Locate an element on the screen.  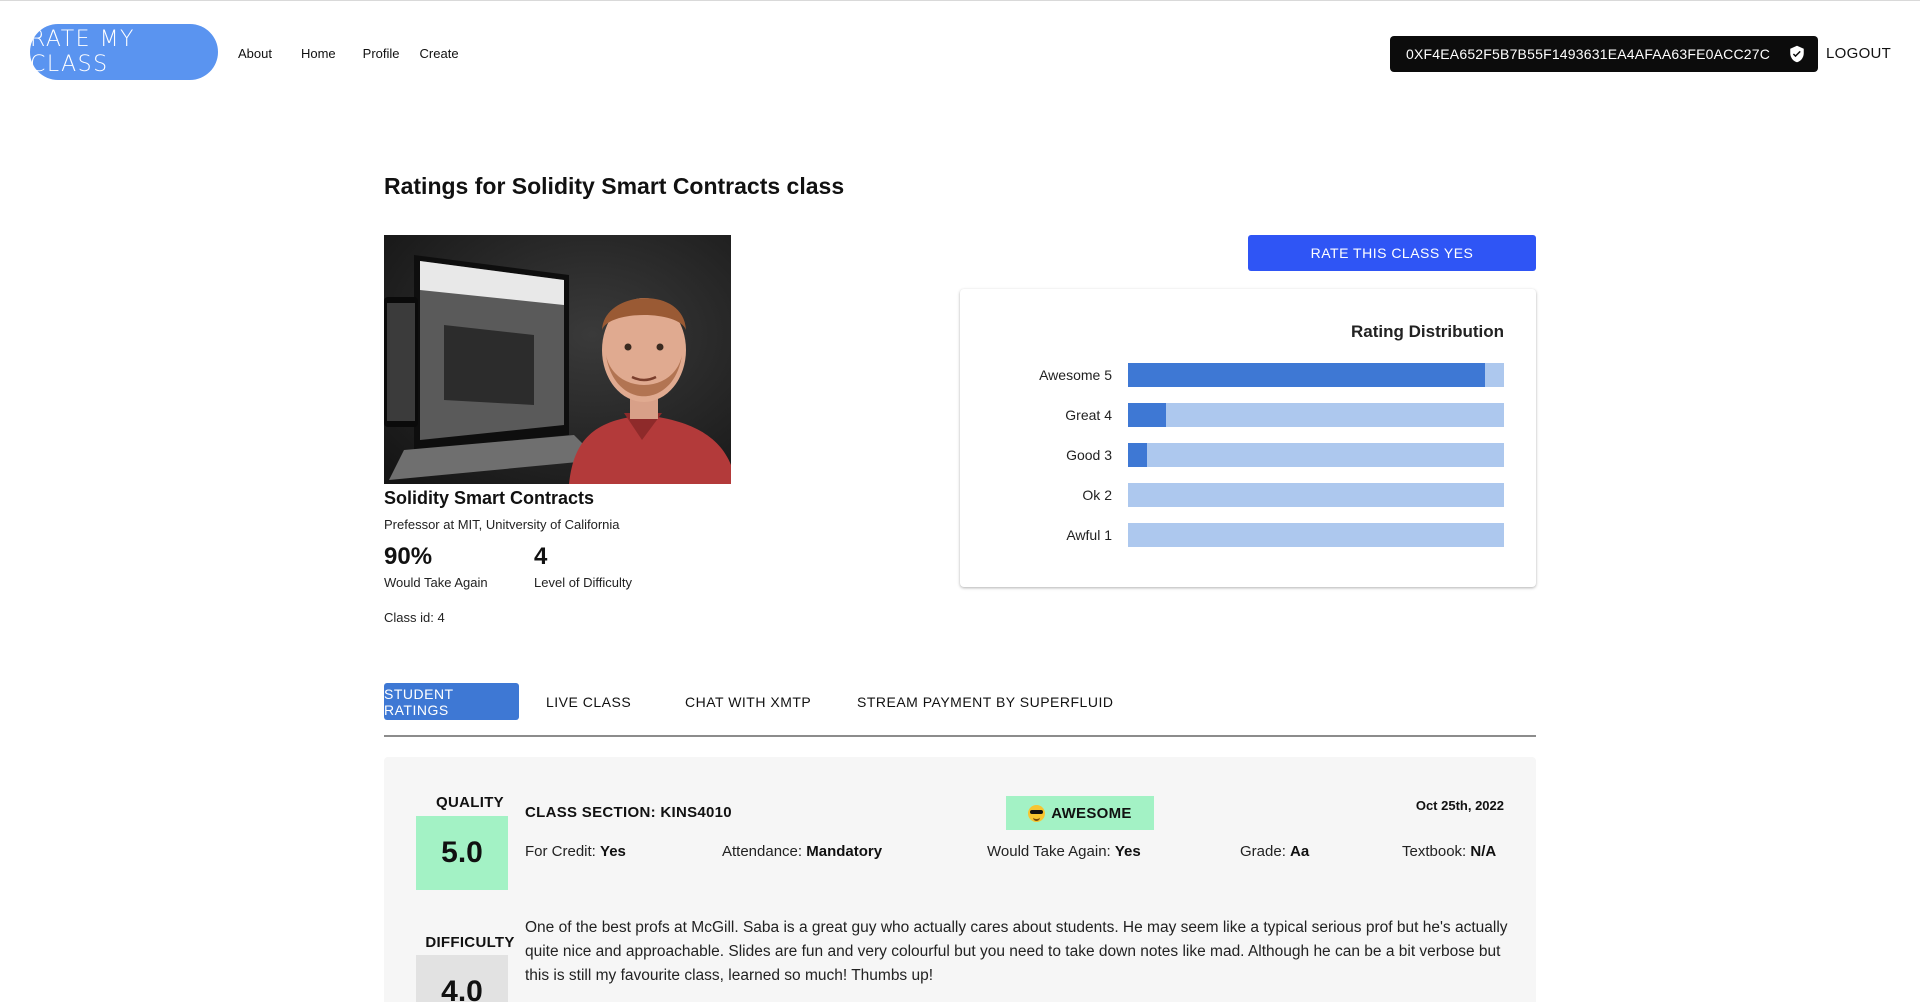
distribution-title: Rating Distribution is located at coordinates (1427, 331).